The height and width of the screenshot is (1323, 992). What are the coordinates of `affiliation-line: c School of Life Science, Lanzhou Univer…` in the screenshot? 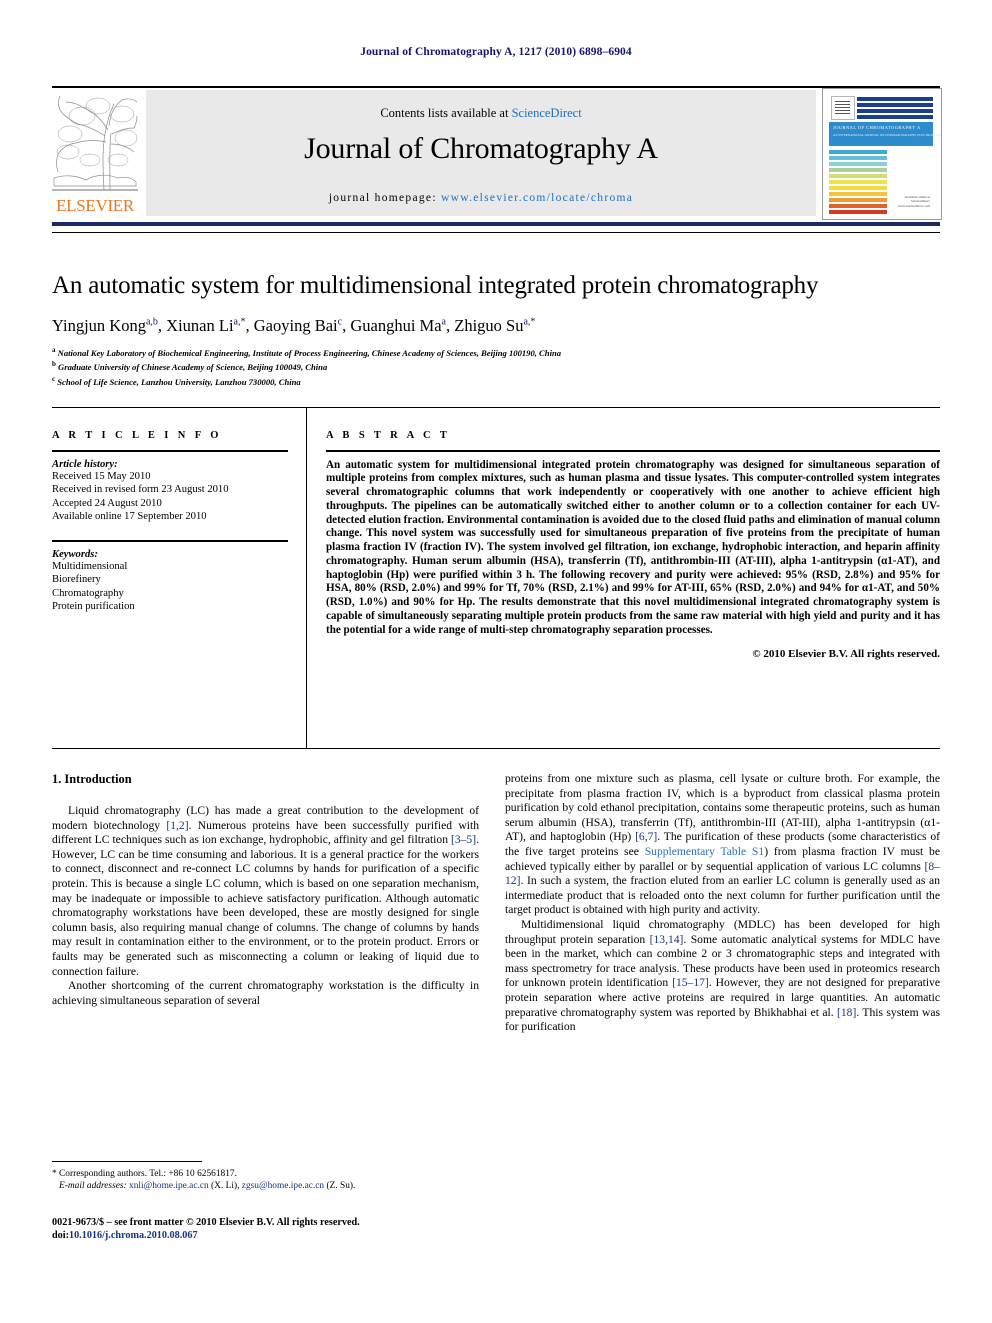 It's located at (176, 380).